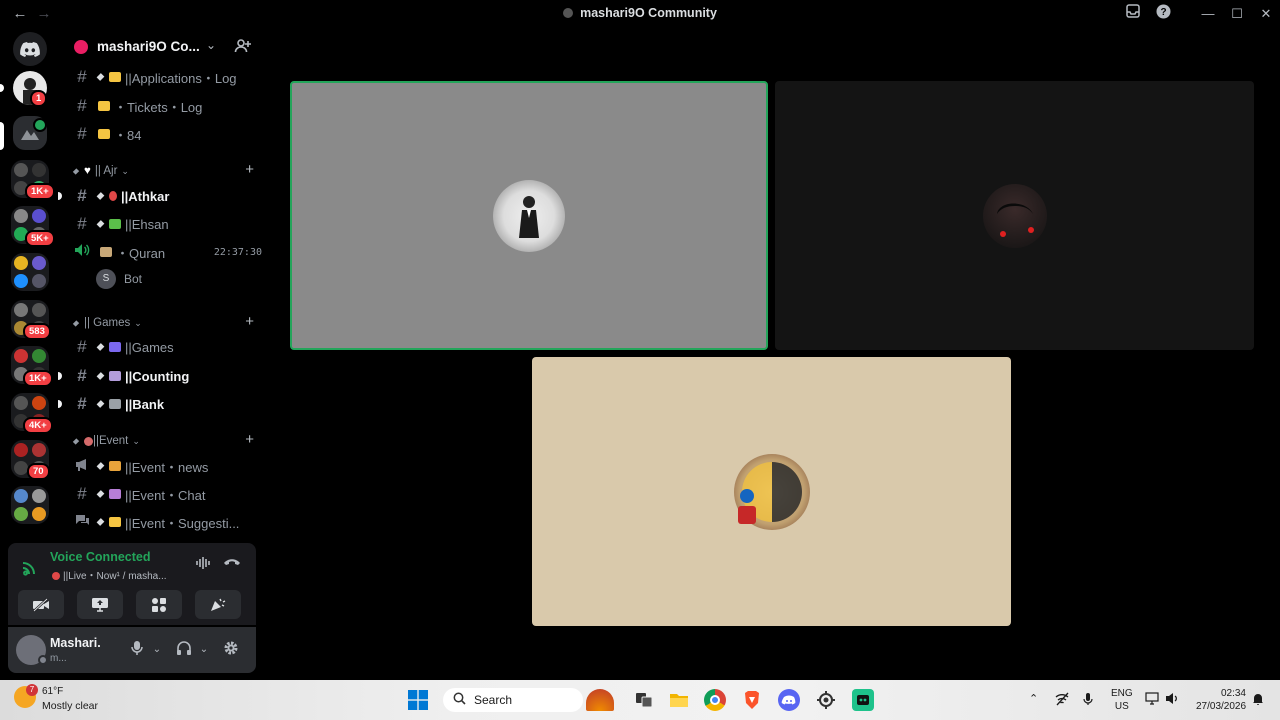 The image size is (1280, 720). Describe the element at coordinates (789, 700) in the screenshot. I see `discord-taskbar-icon` at that location.